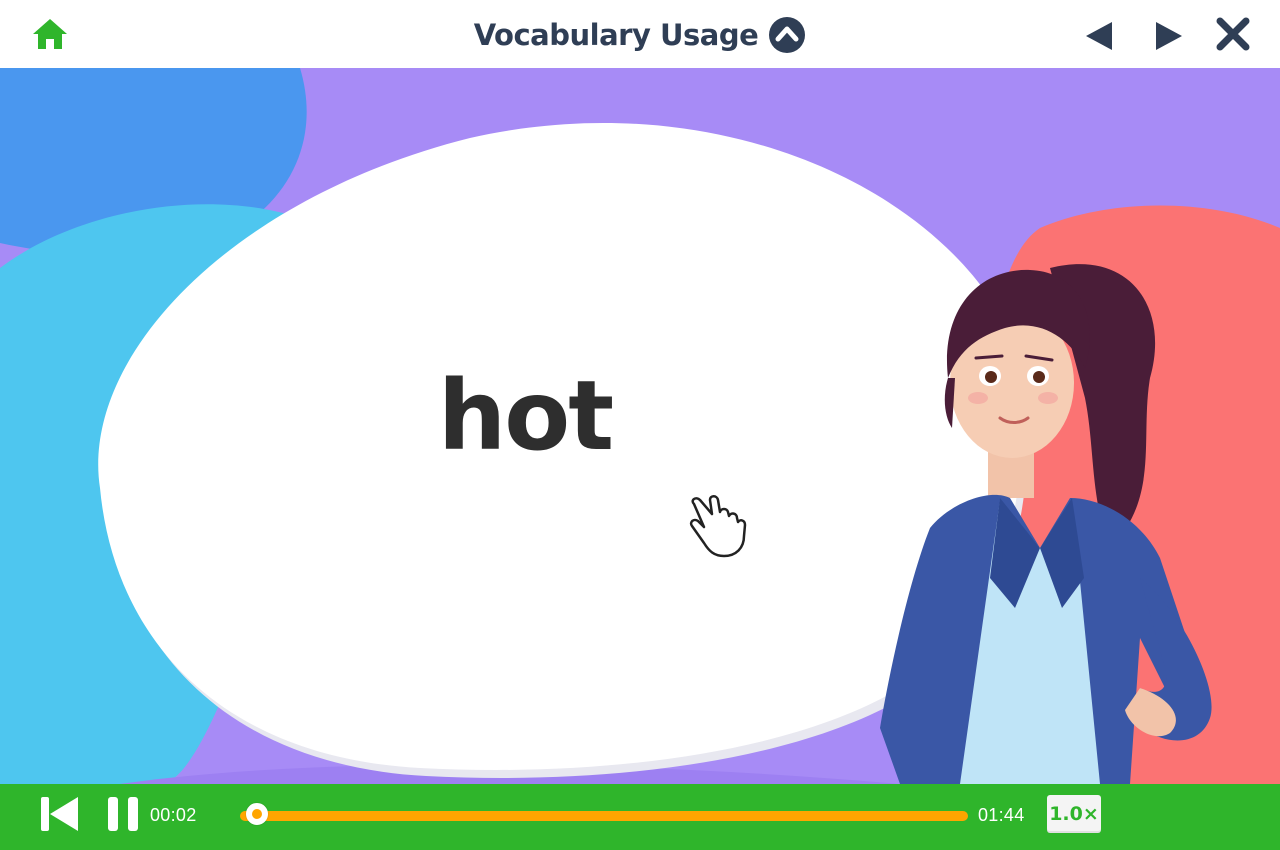 The height and width of the screenshot is (850, 1280). What do you see at coordinates (256, 814) in the screenshot?
I see `progress-scrubber` at bounding box center [256, 814].